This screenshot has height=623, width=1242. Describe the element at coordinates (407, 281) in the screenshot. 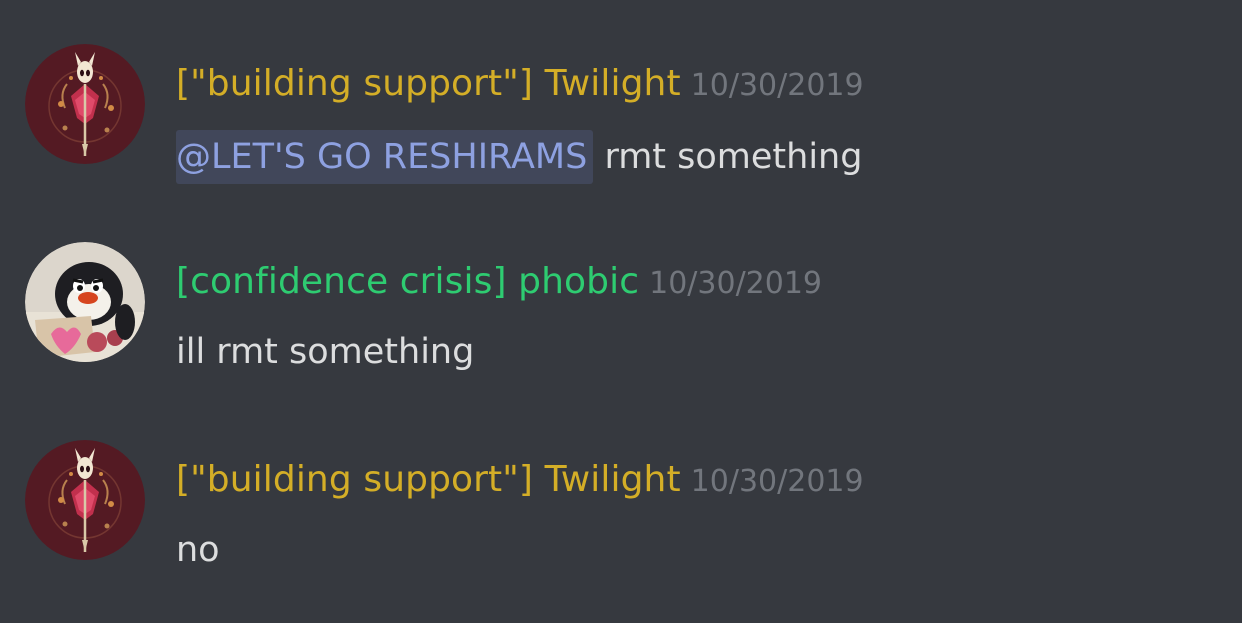

I see `username: [confidence crisis] phobic` at that location.